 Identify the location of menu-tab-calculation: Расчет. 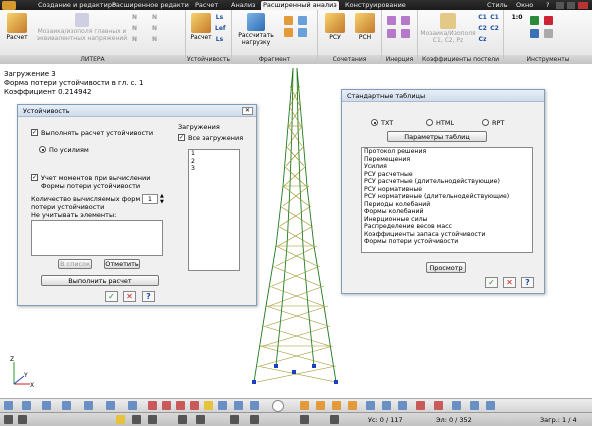
(206, 5).